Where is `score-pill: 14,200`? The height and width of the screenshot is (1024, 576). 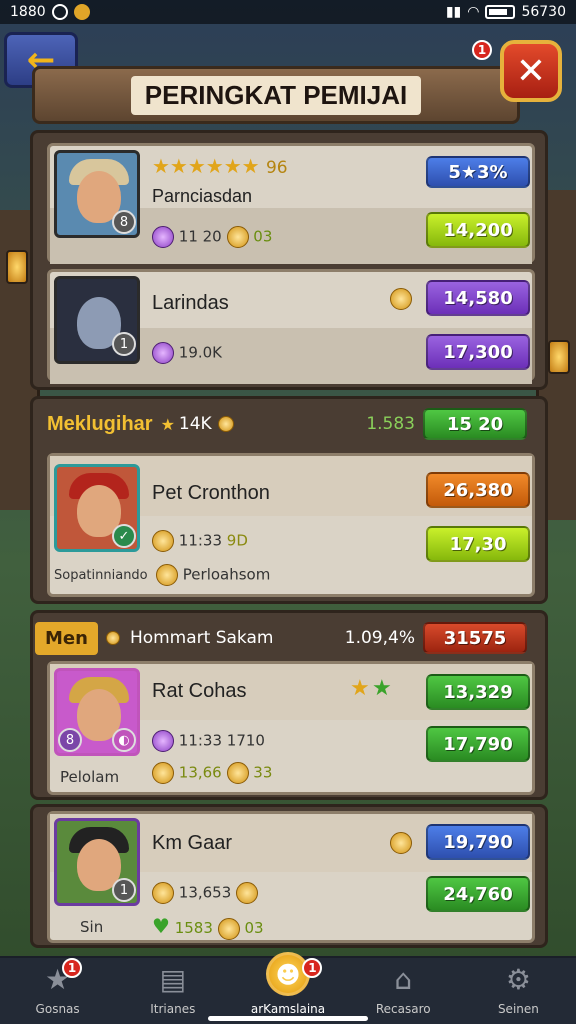
score-pill: 14,200 is located at coordinates (478, 230).